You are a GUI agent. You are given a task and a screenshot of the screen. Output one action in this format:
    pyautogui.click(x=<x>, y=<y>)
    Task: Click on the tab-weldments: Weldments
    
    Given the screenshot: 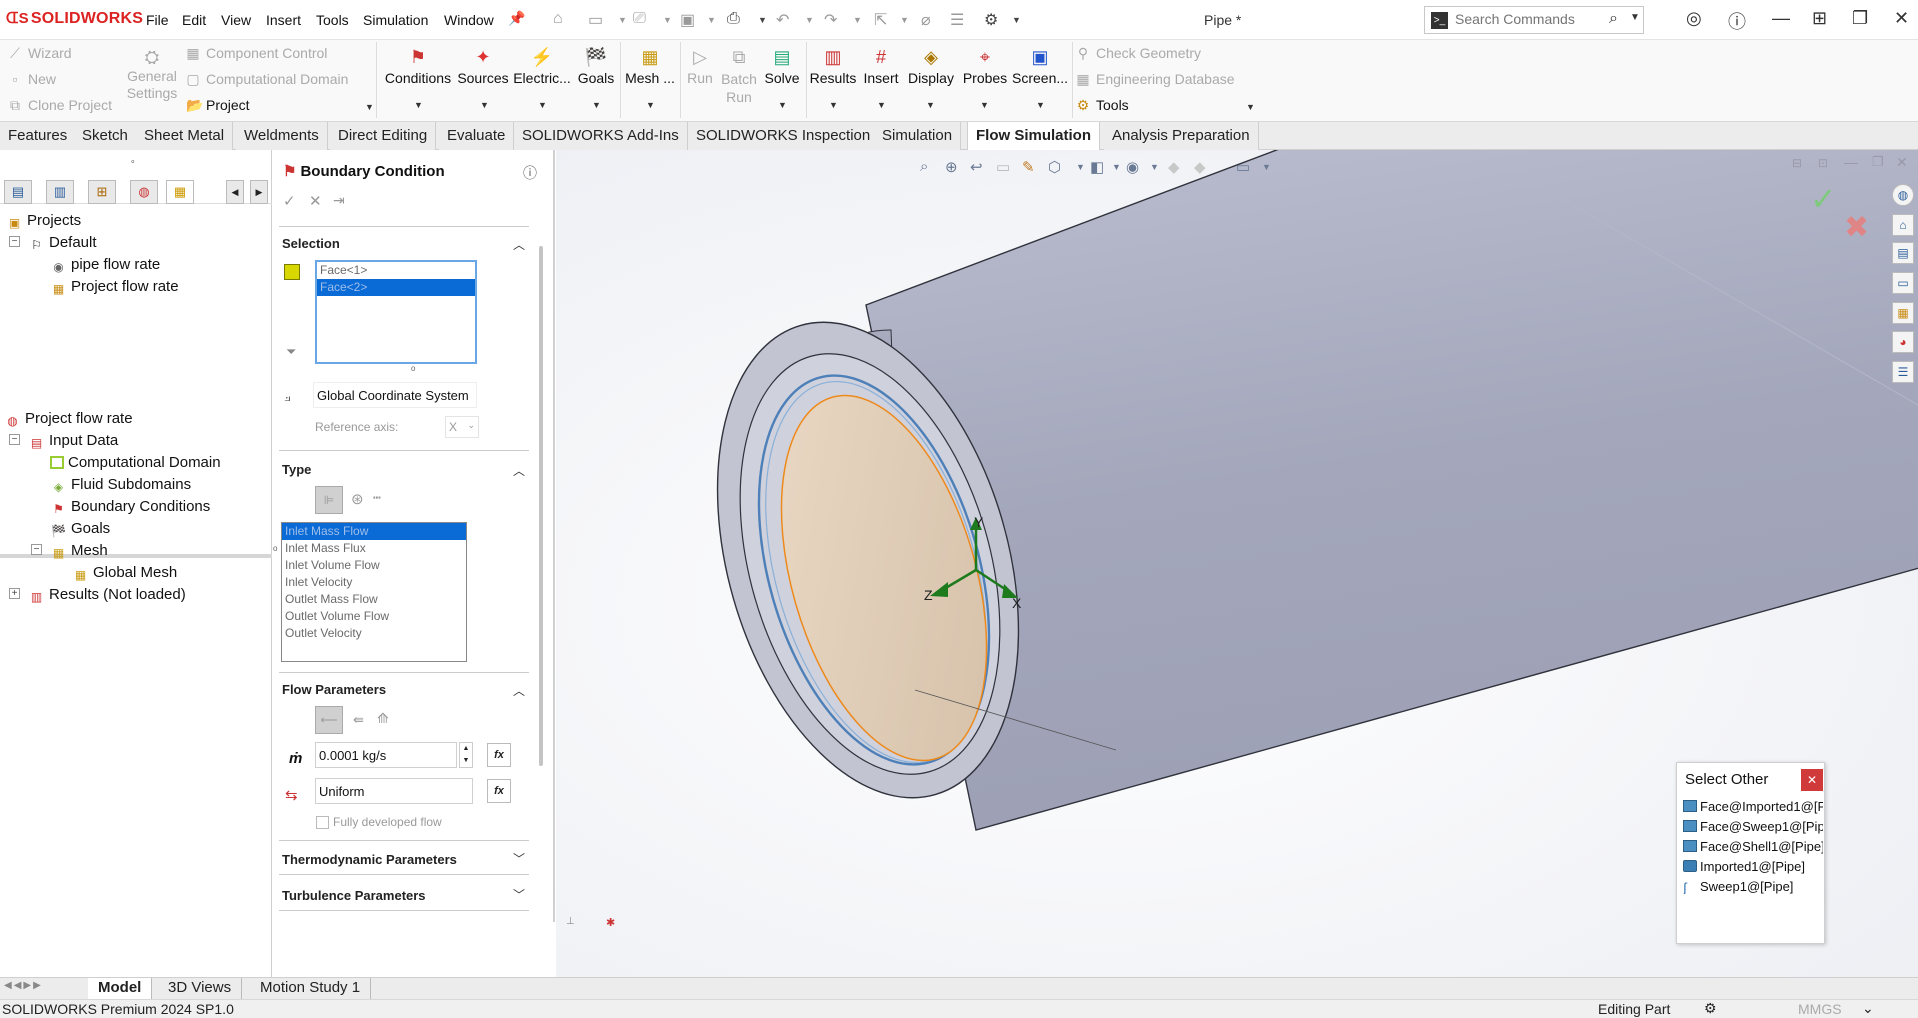 What is the action you would take?
    pyautogui.click(x=282, y=136)
    